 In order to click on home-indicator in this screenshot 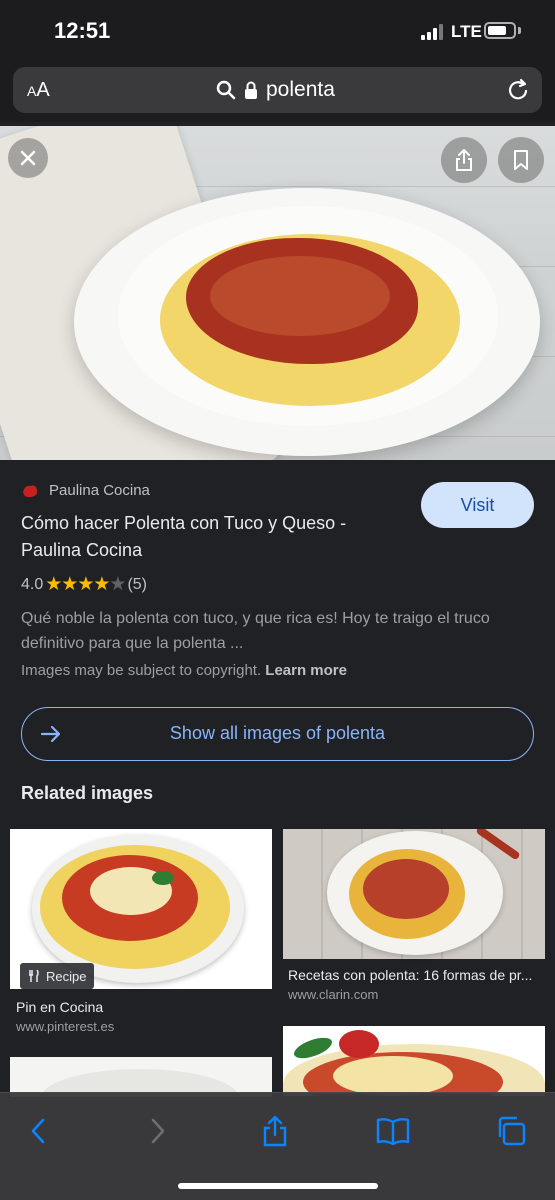, I will do `click(278, 1186)`.